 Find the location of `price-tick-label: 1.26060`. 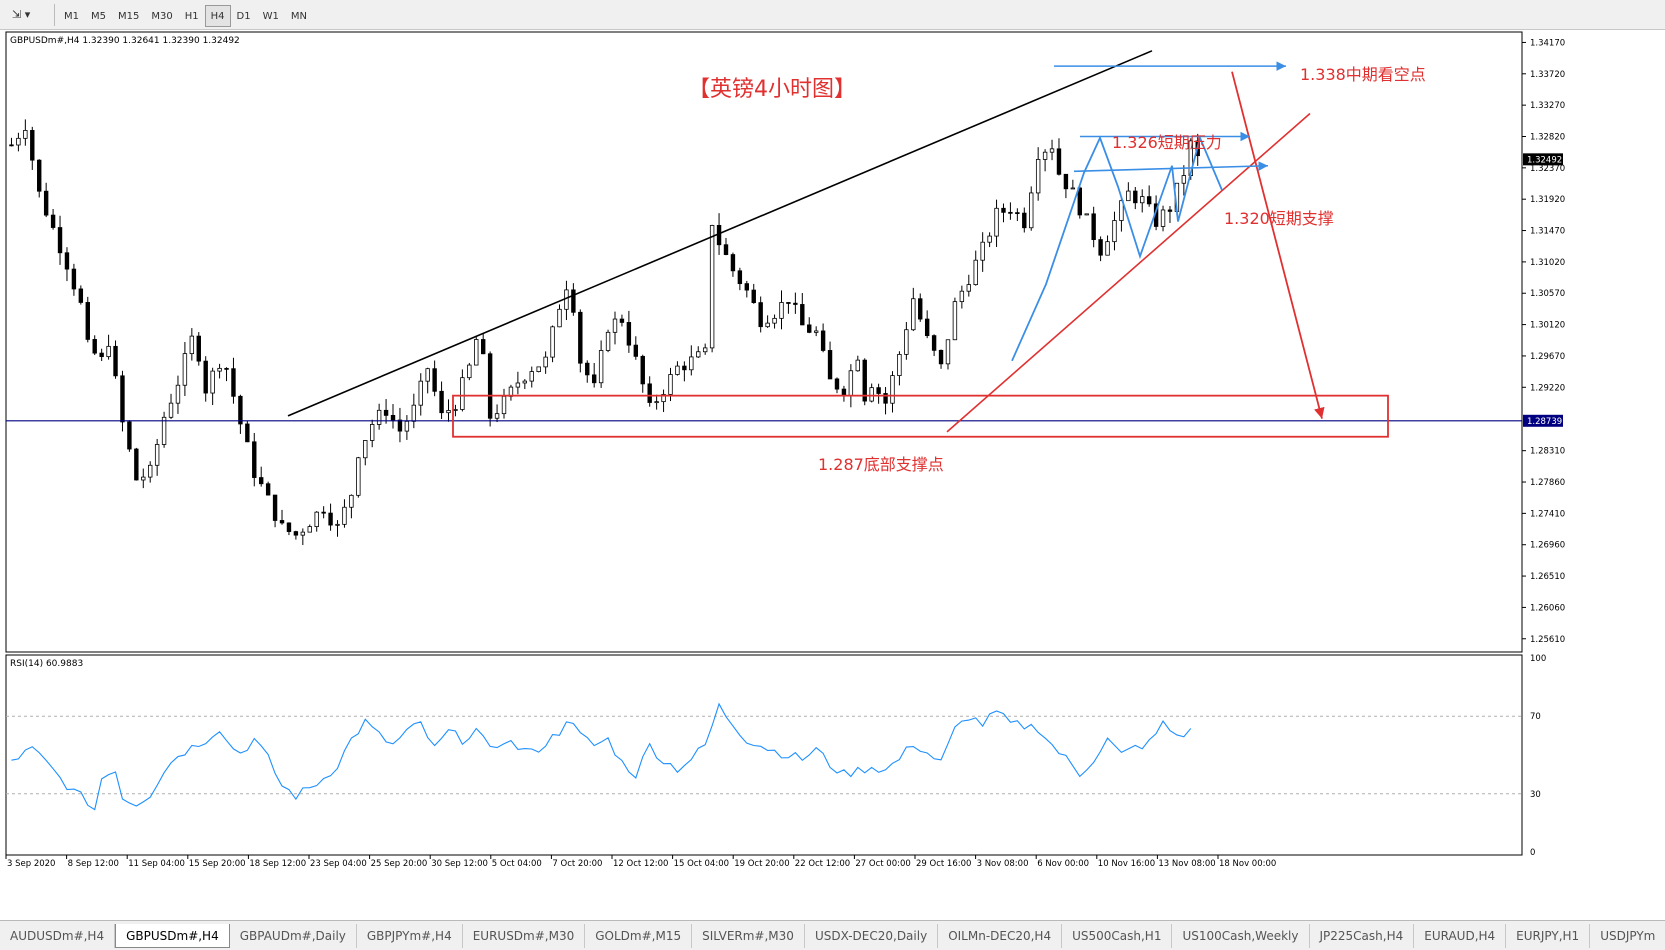

price-tick-label: 1.26060 is located at coordinates (1547, 608).